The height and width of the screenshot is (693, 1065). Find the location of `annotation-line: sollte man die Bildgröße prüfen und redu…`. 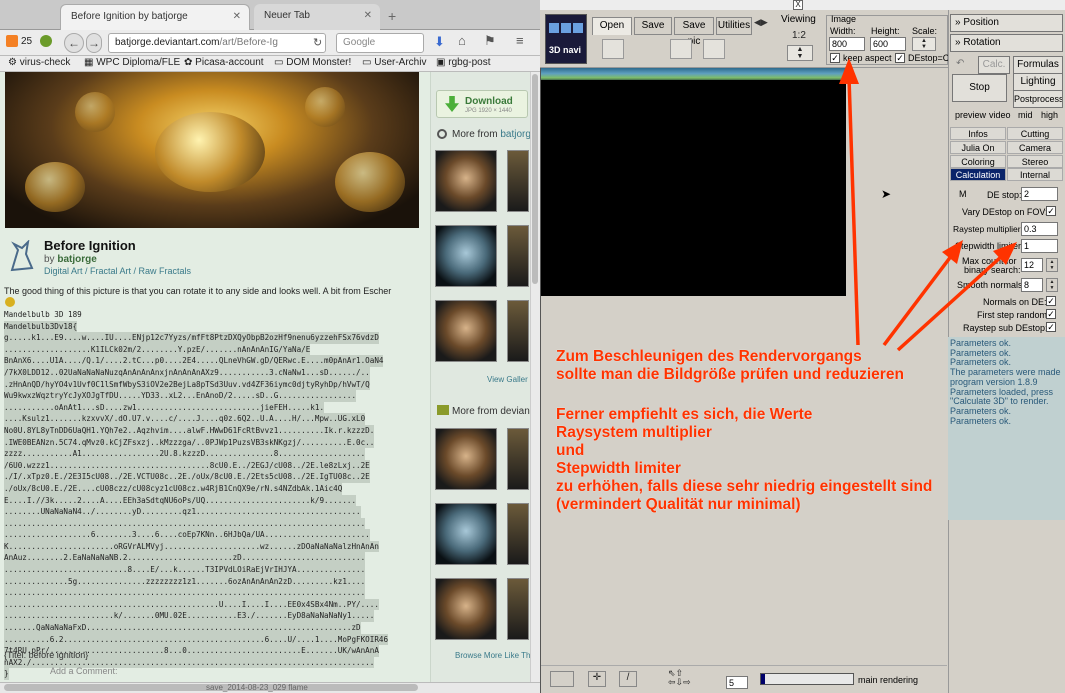

annotation-line: sollte man die Bildgröße prüfen und redu… is located at coordinates (730, 374).